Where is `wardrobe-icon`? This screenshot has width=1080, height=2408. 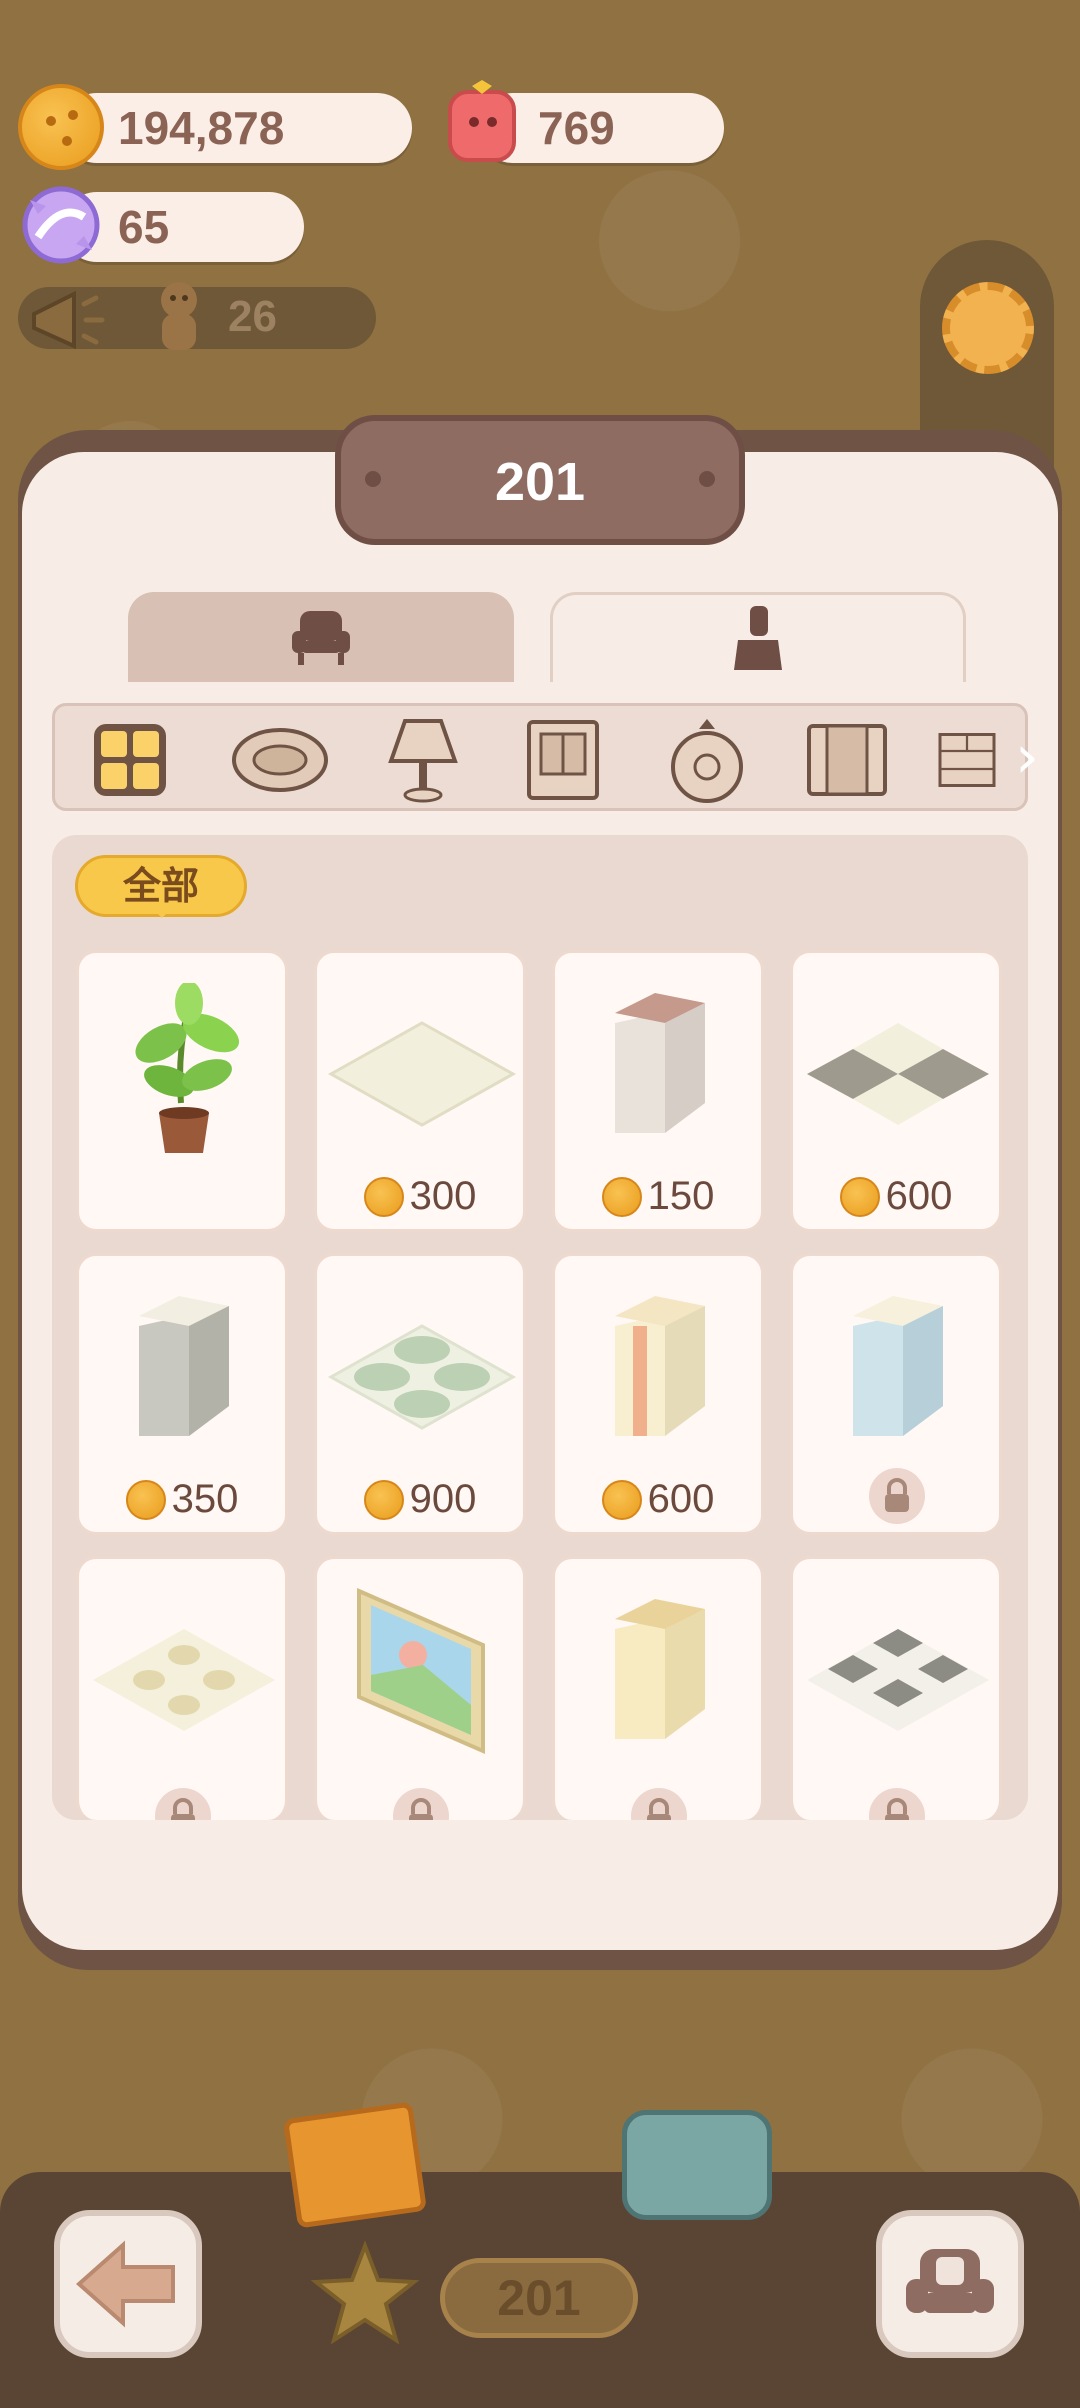 wardrobe-icon is located at coordinates (847, 760).